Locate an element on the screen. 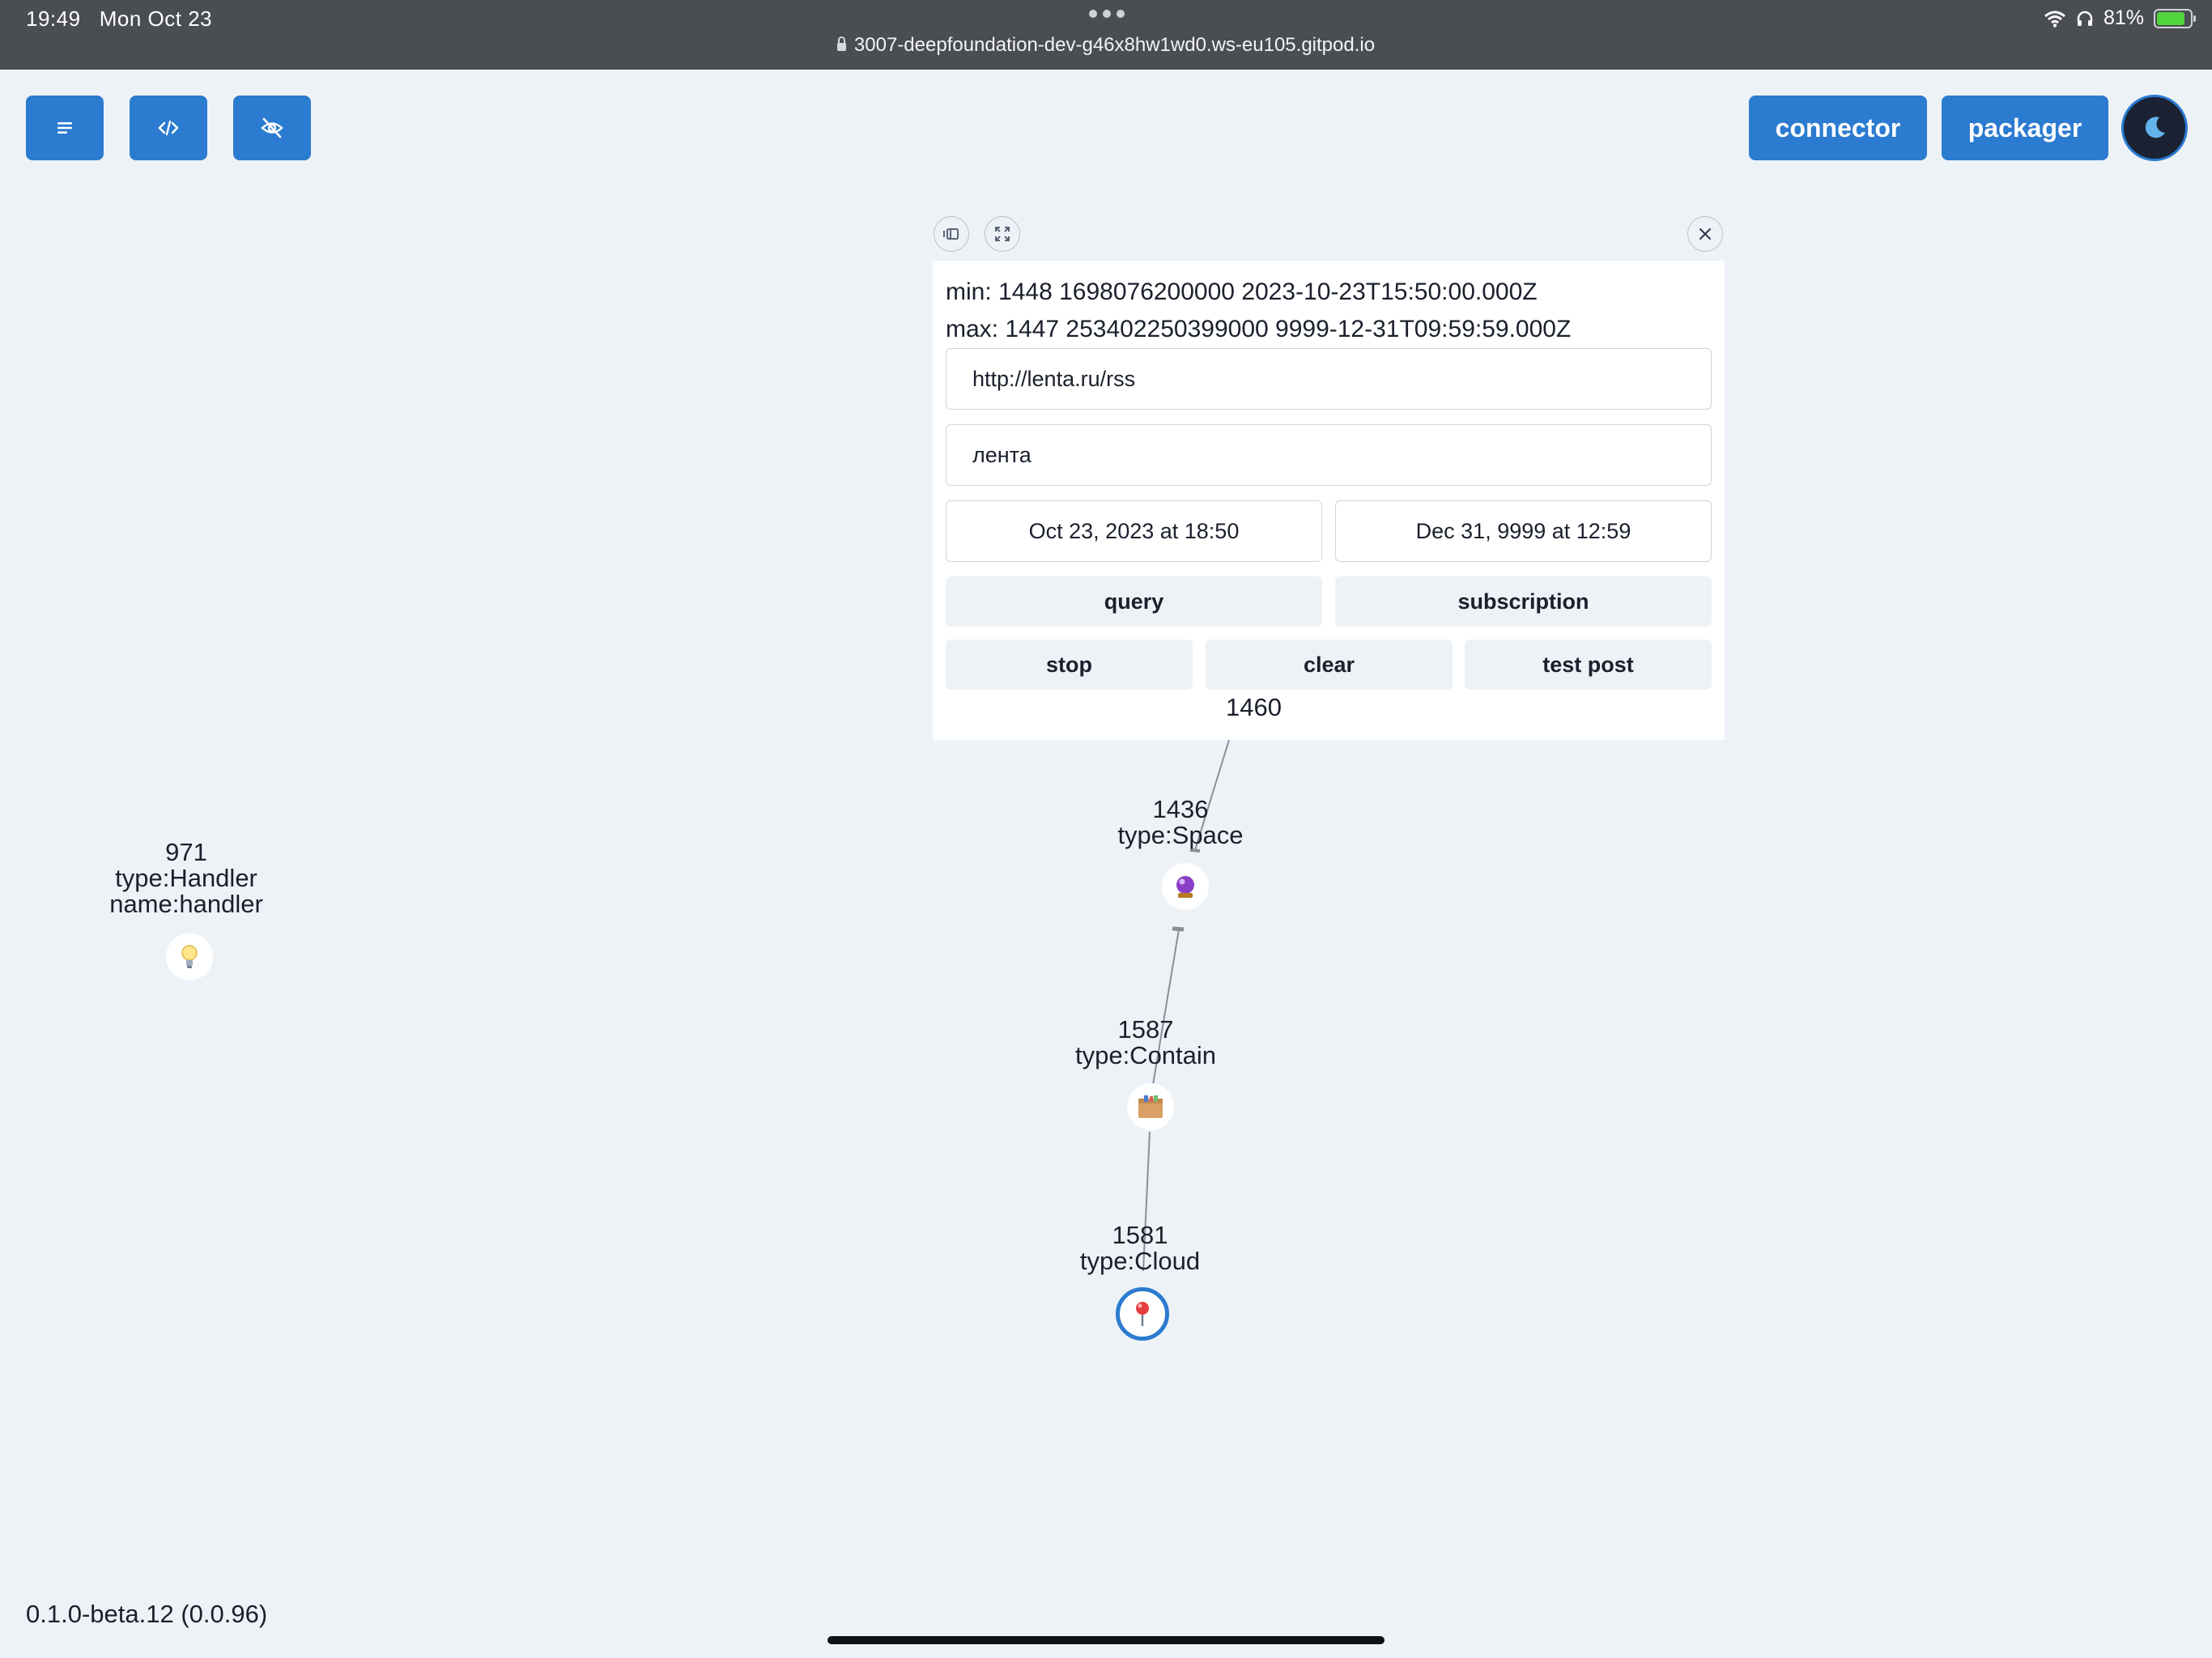 This screenshot has width=2212, height=1658. feed-name-input: лента is located at coordinates (1329, 455).